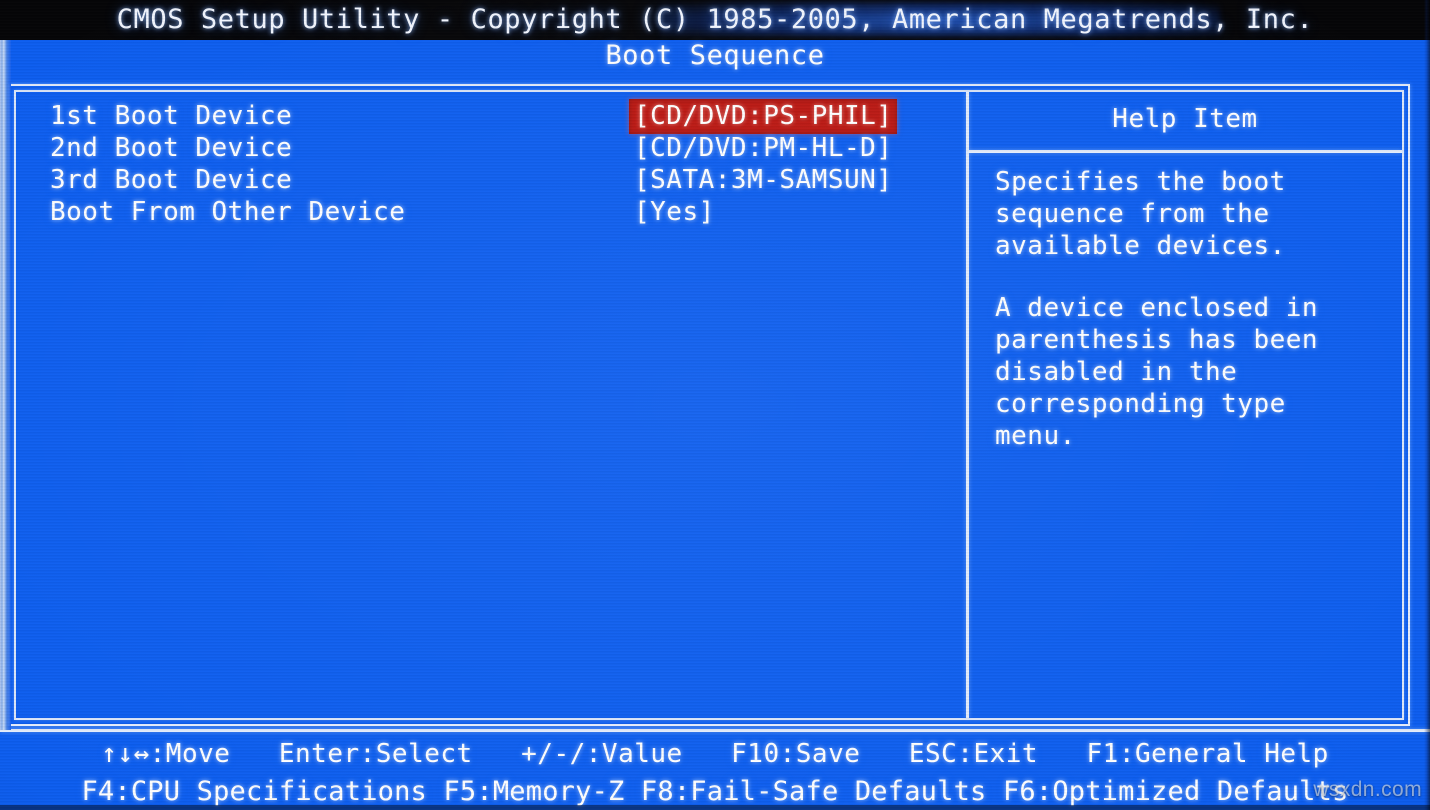  I want to click on help-line: corresponding type, so click(1140, 404).